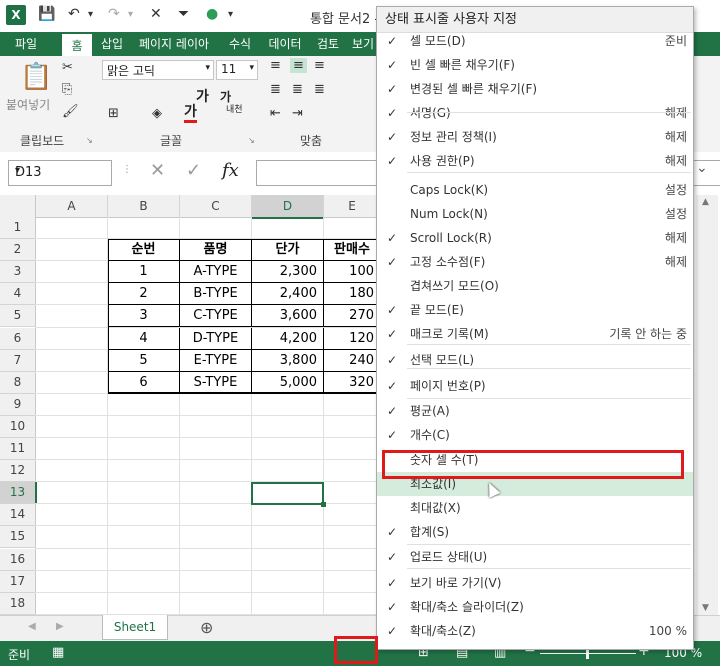 This screenshot has height=666, width=720. I want to click on row-header: 11, so click(18, 449).